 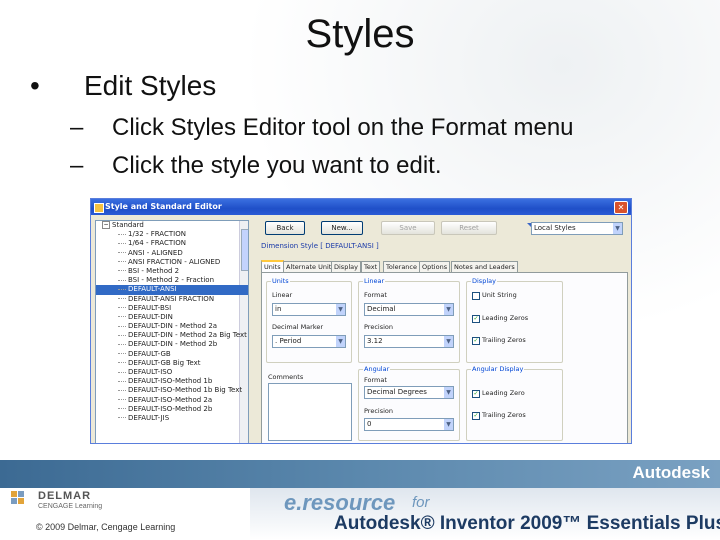 What do you see at coordinates (484, 266) in the screenshot?
I see `tab-notes-and-leaders: Notes and Leaders` at bounding box center [484, 266].